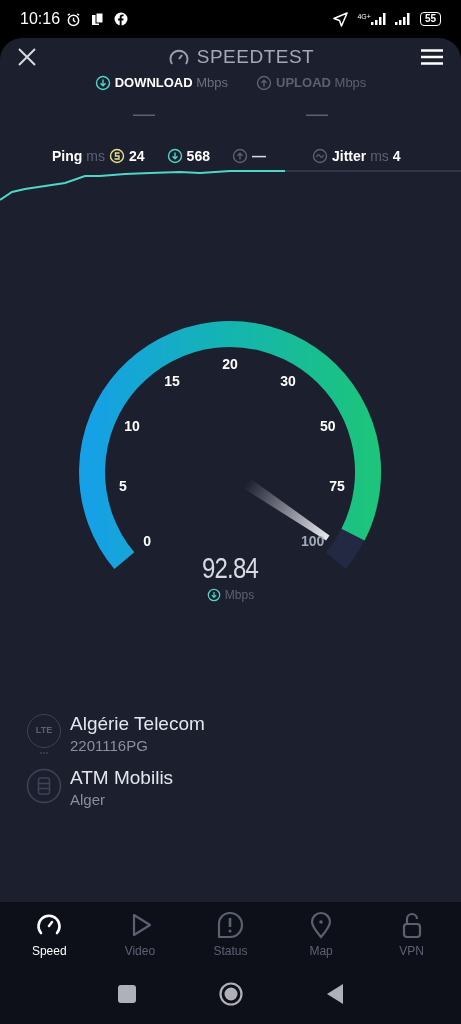 The height and width of the screenshot is (1024, 461). I want to click on scale-label: 100, so click(313, 541).